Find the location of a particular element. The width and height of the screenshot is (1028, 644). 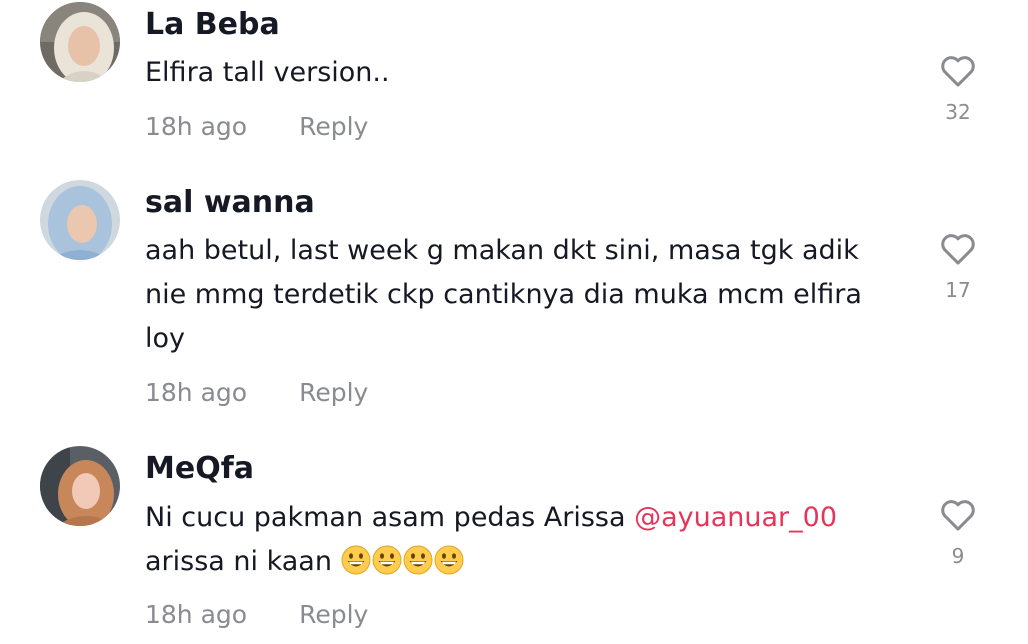

mention-link: @ayuanuar_00 is located at coordinates (735, 517).